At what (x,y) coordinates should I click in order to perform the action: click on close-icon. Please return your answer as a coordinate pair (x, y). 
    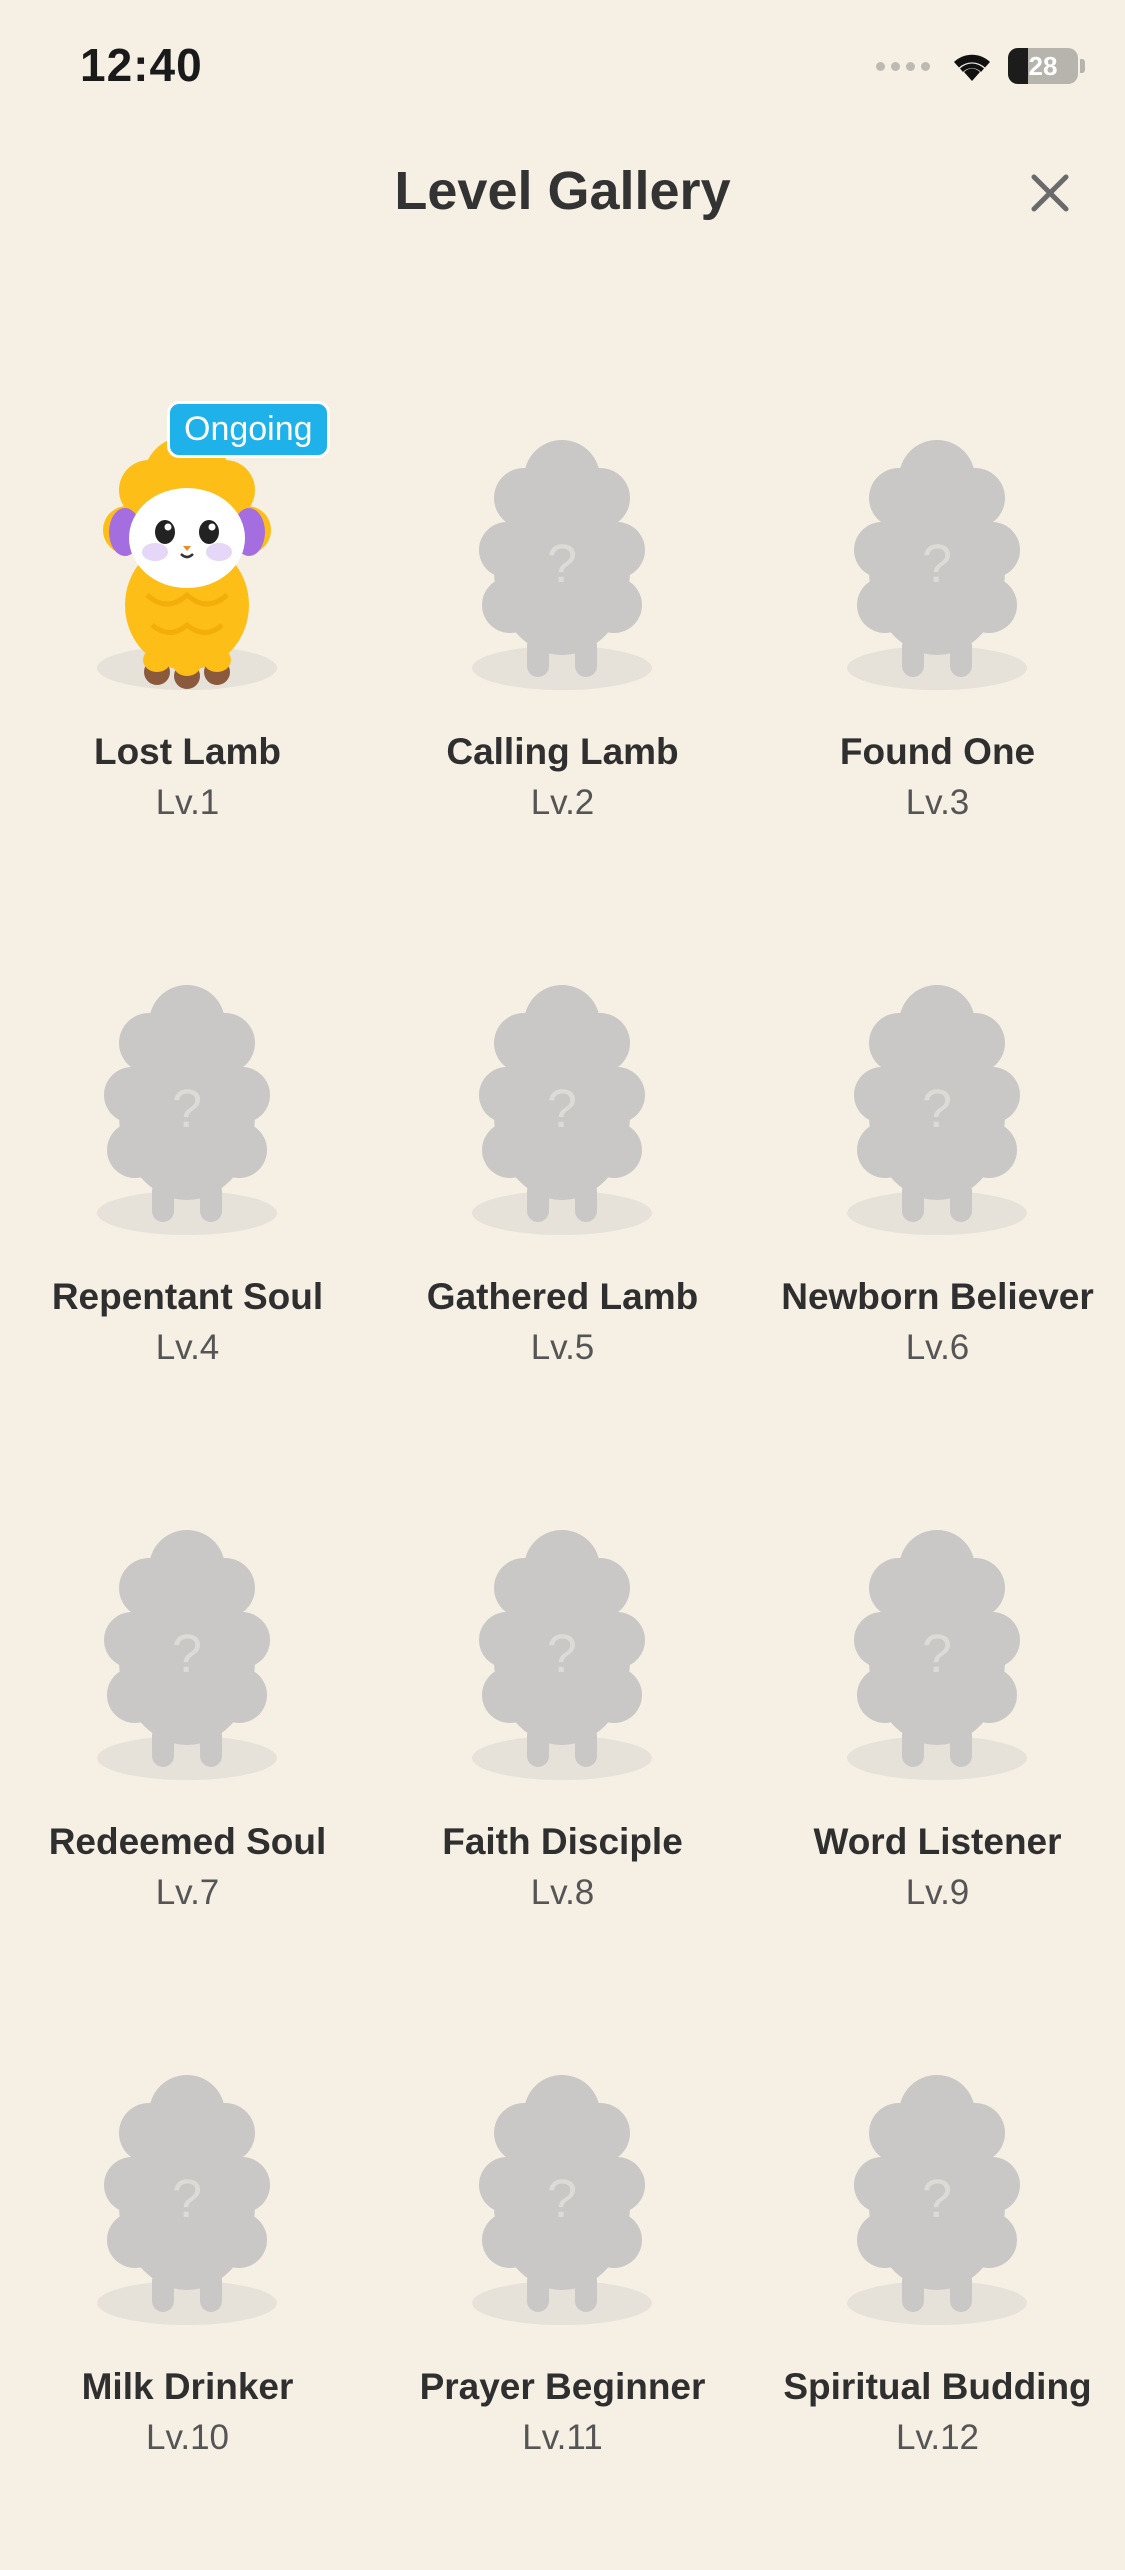
    Looking at the image, I should click on (1050, 193).